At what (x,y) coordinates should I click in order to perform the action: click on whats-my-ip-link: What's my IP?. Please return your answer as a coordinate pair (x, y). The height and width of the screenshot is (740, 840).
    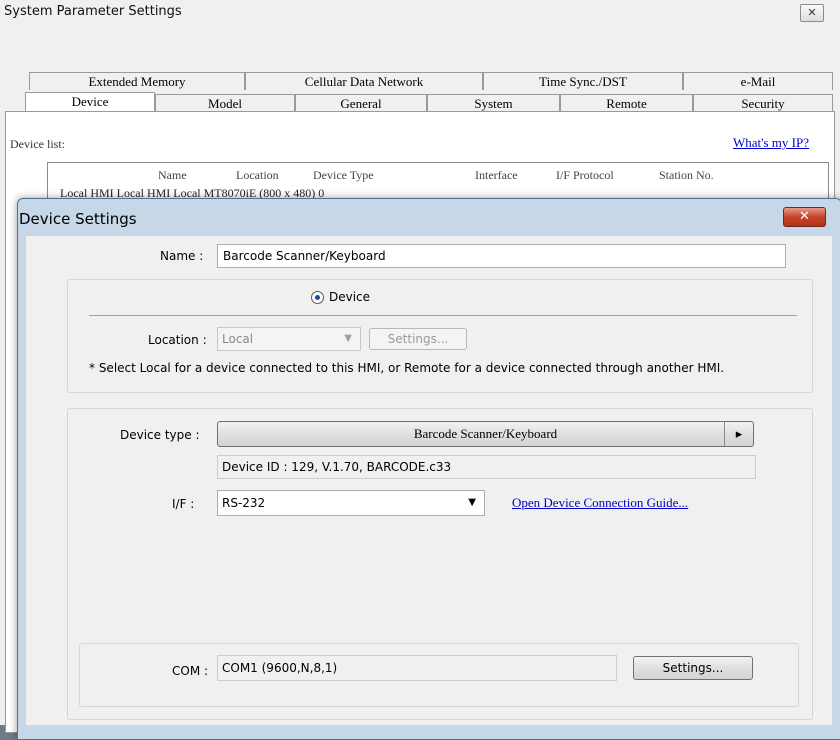
    Looking at the image, I should click on (771, 143).